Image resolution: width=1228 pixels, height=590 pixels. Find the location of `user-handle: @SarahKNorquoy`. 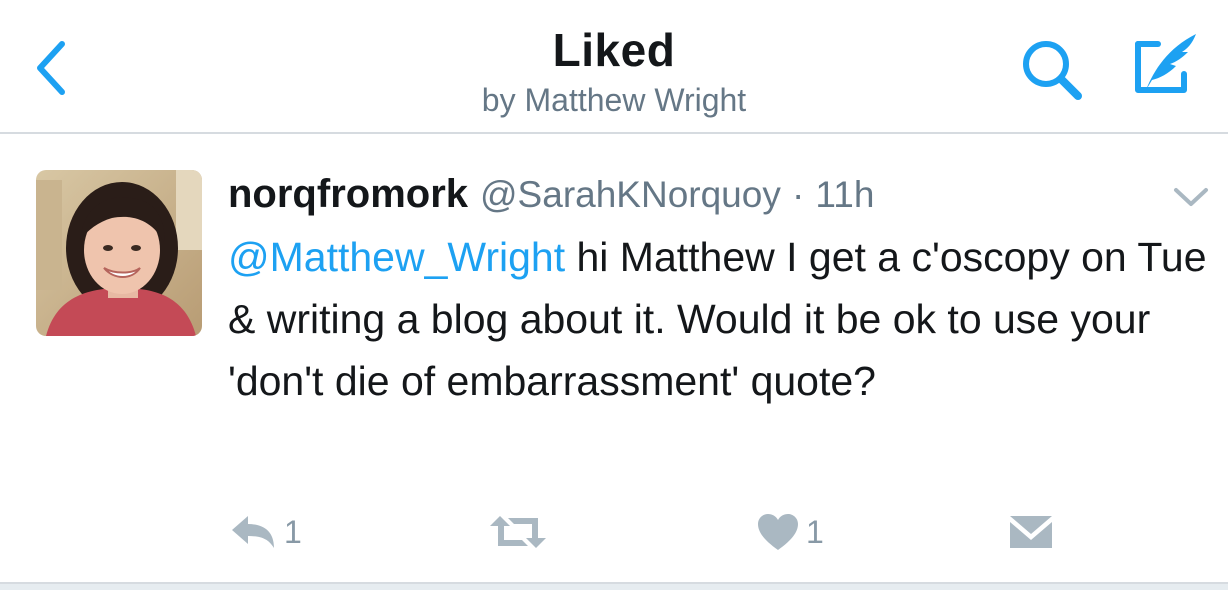

user-handle: @SarahKNorquoy is located at coordinates (630, 194).